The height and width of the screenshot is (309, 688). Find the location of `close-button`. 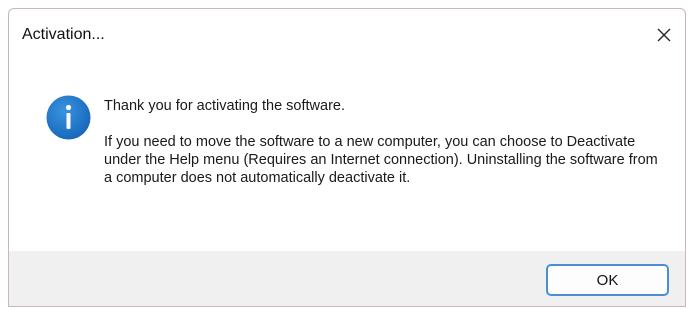

close-button is located at coordinates (664, 35).